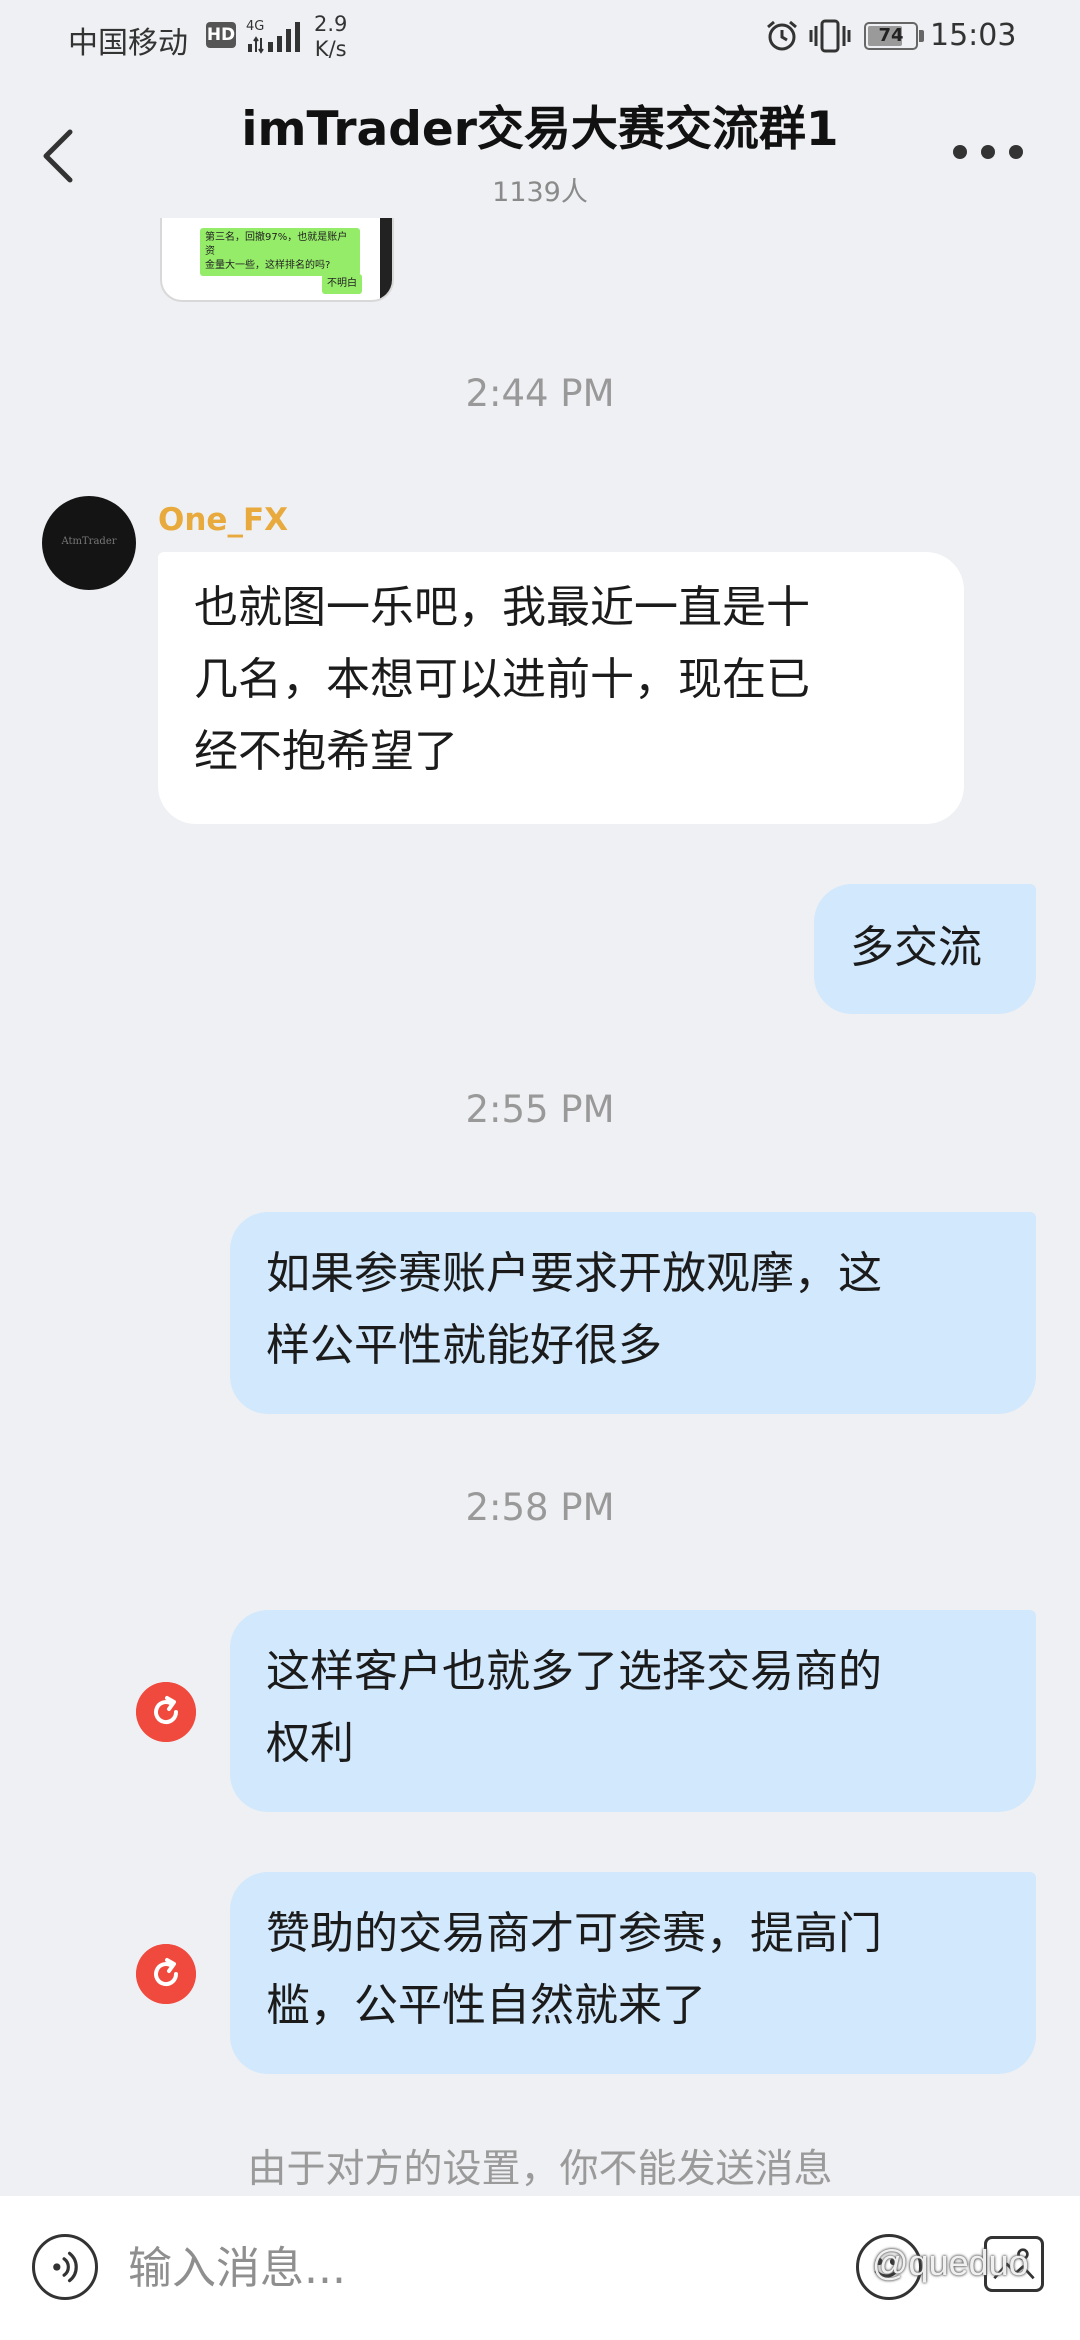 The height and width of the screenshot is (2340, 1080). What do you see at coordinates (988, 152) in the screenshot?
I see `more-horizontal-icon` at bounding box center [988, 152].